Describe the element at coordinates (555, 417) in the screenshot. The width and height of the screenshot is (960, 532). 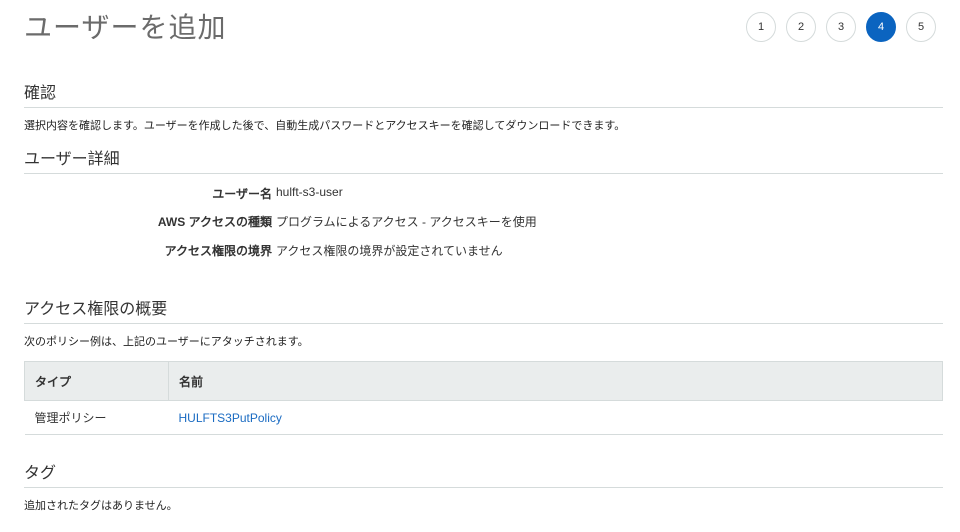
I see `policy-name-cell: HULFTS3PutPolicy` at that location.